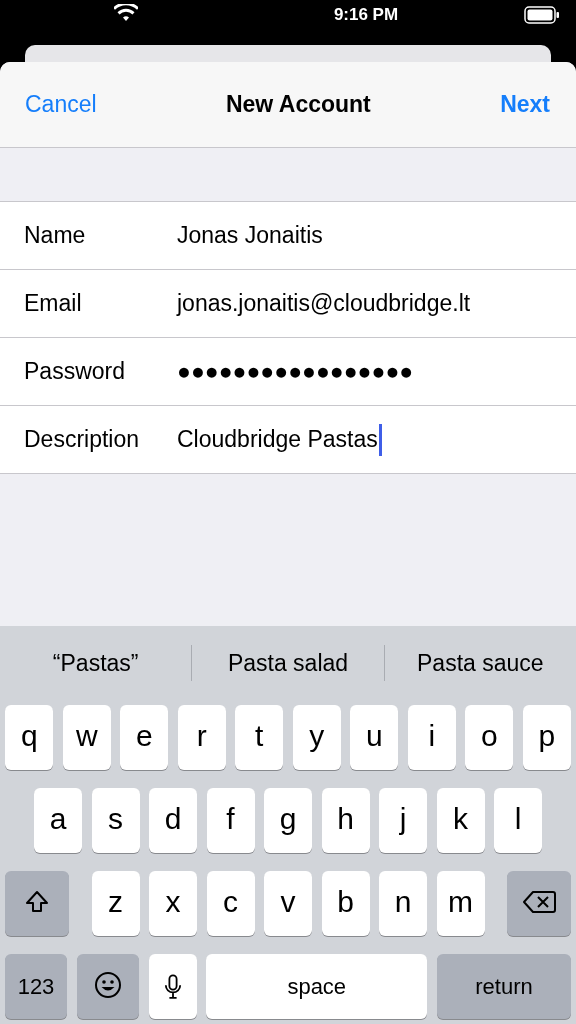 The image size is (576, 1024). Describe the element at coordinates (53, 303) in the screenshot. I see `field-label: Email` at that location.